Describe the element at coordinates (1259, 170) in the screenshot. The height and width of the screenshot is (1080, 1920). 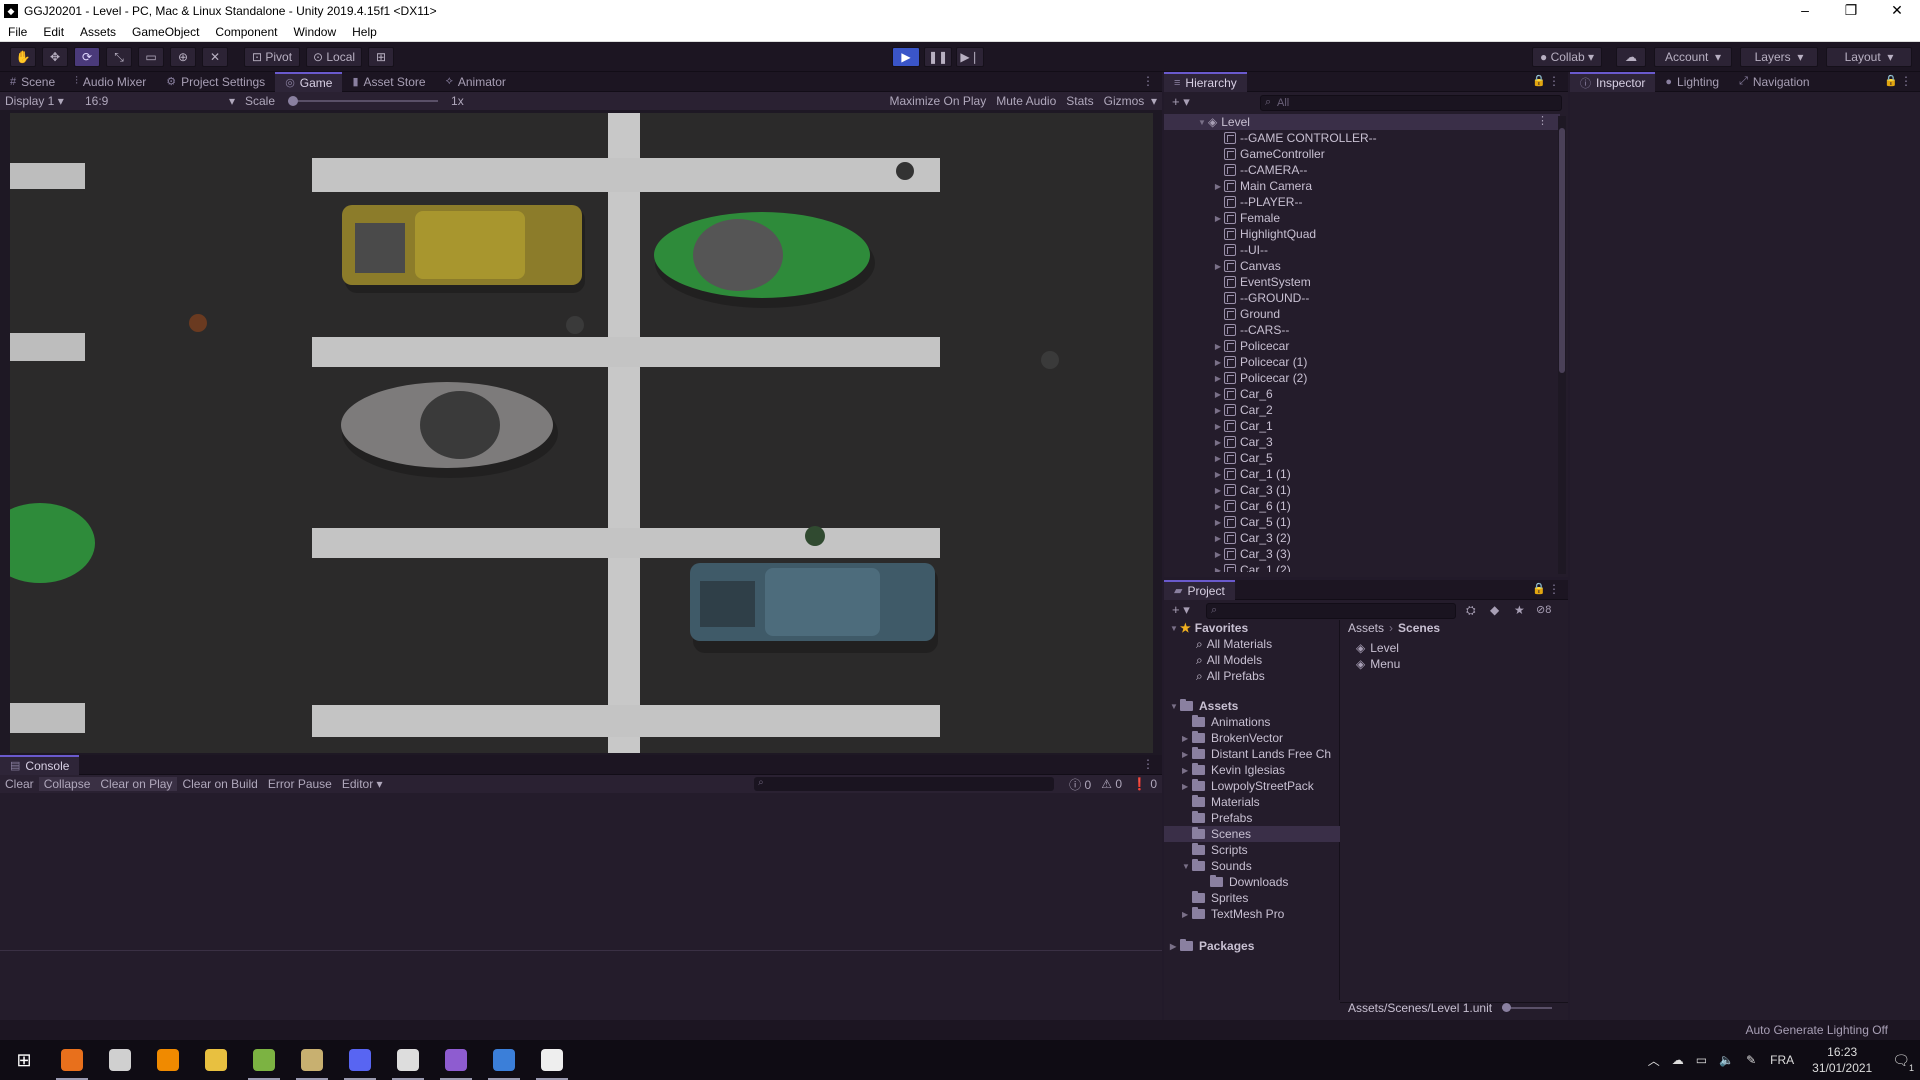
I see `hierarchy-item: --CAMERA--` at that location.